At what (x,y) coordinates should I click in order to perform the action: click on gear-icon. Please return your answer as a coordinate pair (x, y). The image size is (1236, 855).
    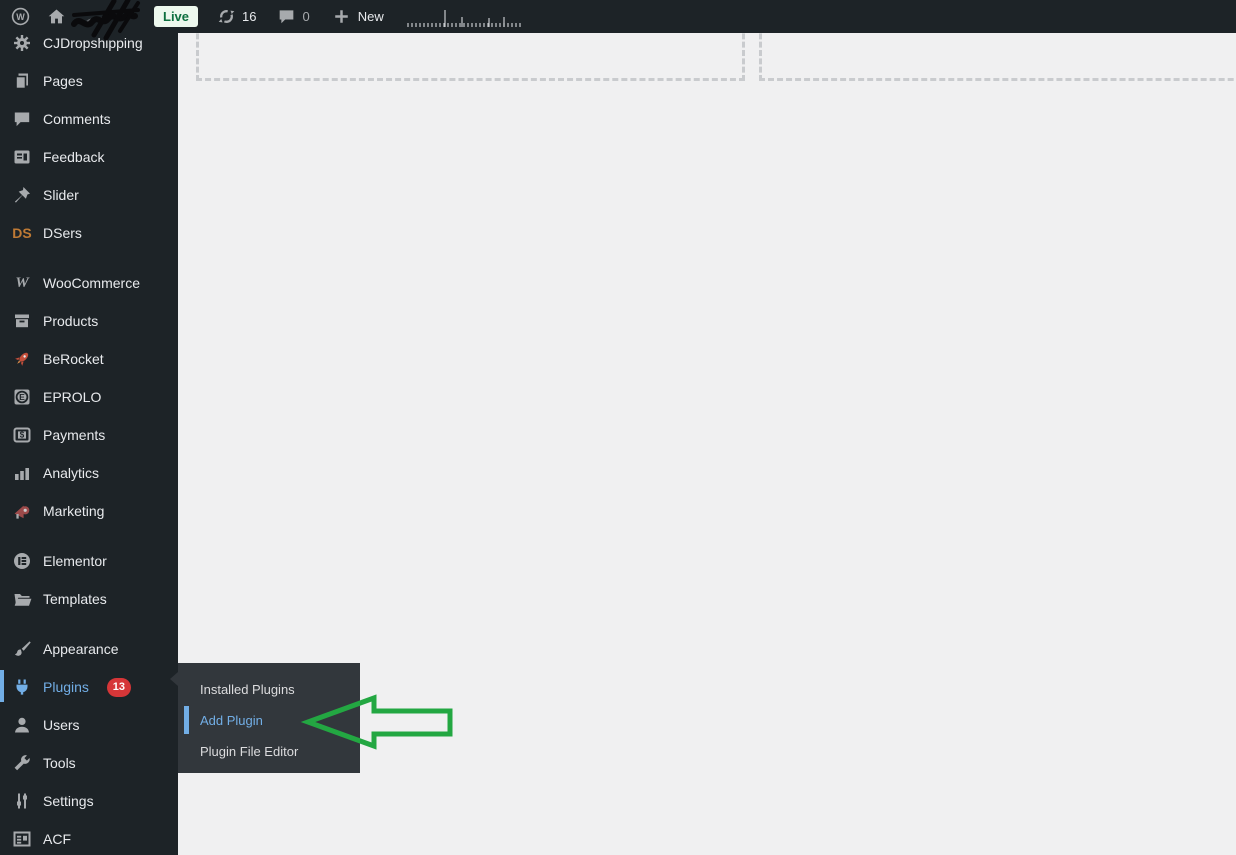
    Looking at the image, I should click on (22, 43).